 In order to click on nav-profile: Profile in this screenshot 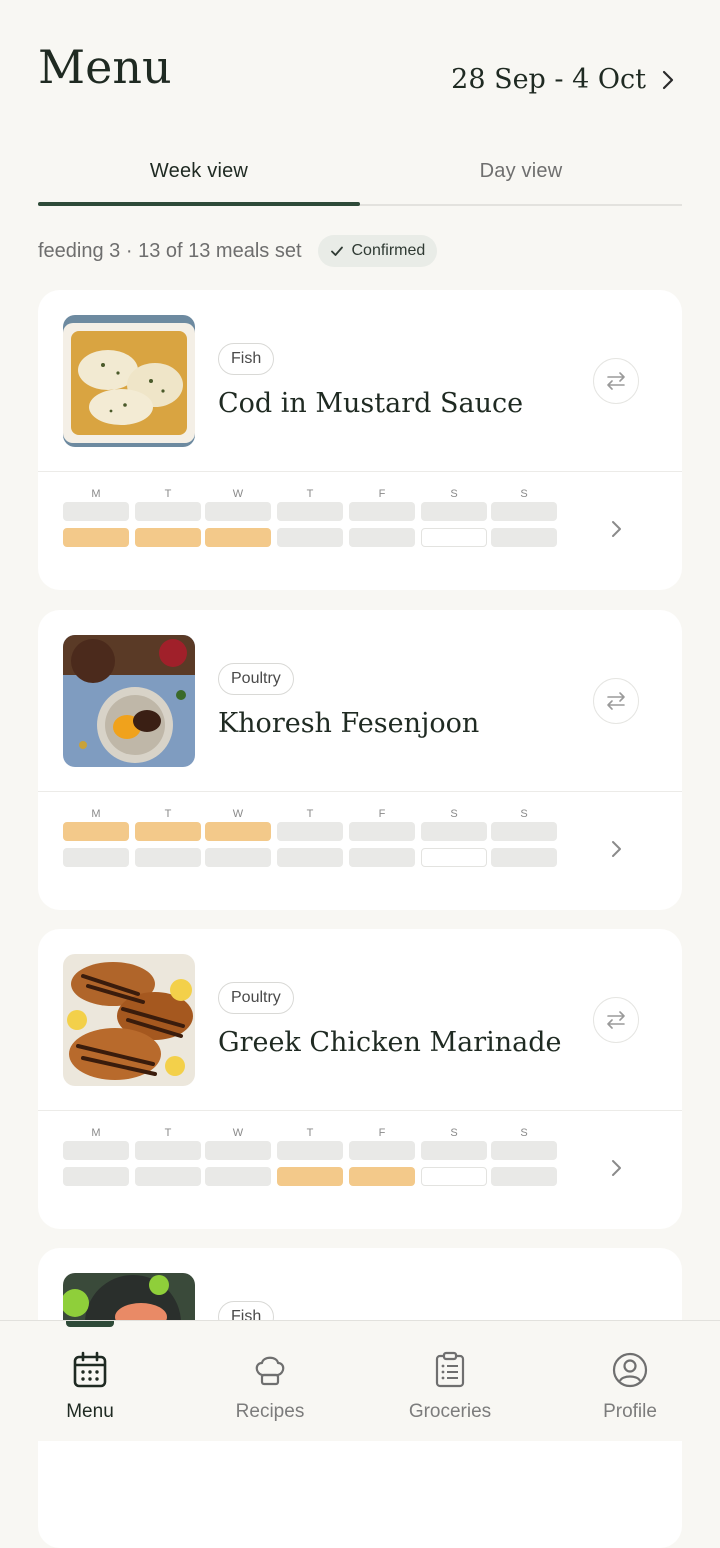, I will do `click(630, 1381)`.